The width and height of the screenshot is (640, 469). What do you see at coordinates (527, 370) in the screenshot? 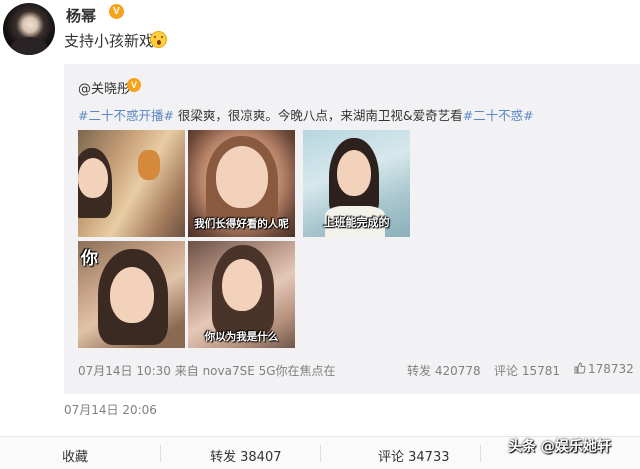
I see `original-comment-count: 评论 15781` at bounding box center [527, 370].